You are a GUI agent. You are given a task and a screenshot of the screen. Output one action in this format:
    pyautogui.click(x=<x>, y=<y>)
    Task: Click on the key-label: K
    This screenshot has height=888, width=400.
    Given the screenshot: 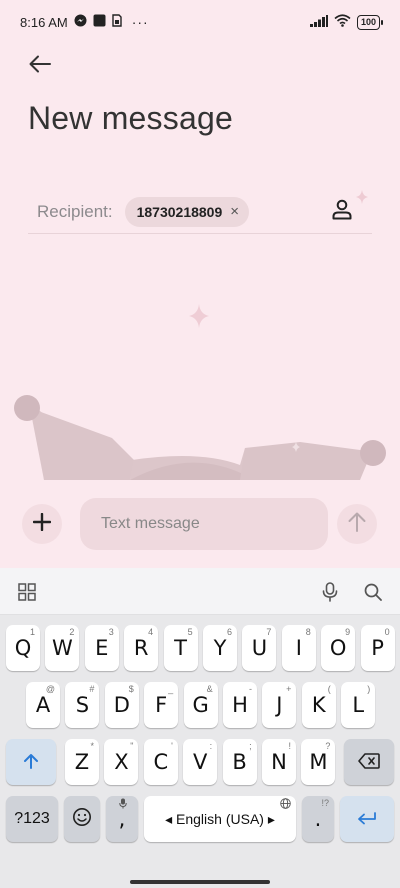 What is the action you would take?
    pyautogui.click(x=318, y=705)
    